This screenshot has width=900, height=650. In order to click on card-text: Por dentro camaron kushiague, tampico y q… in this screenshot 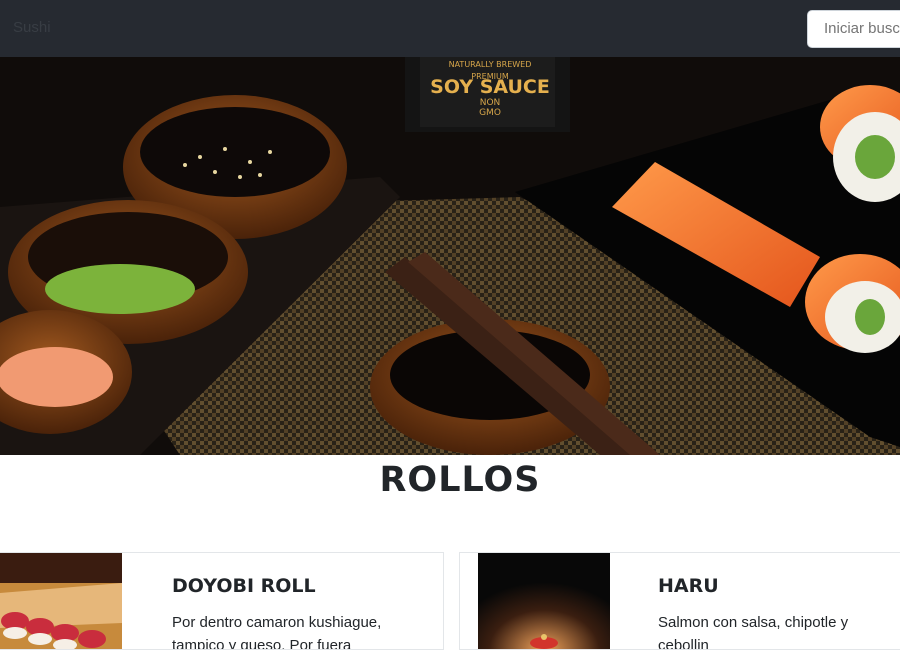, I will do `click(277, 632)`.